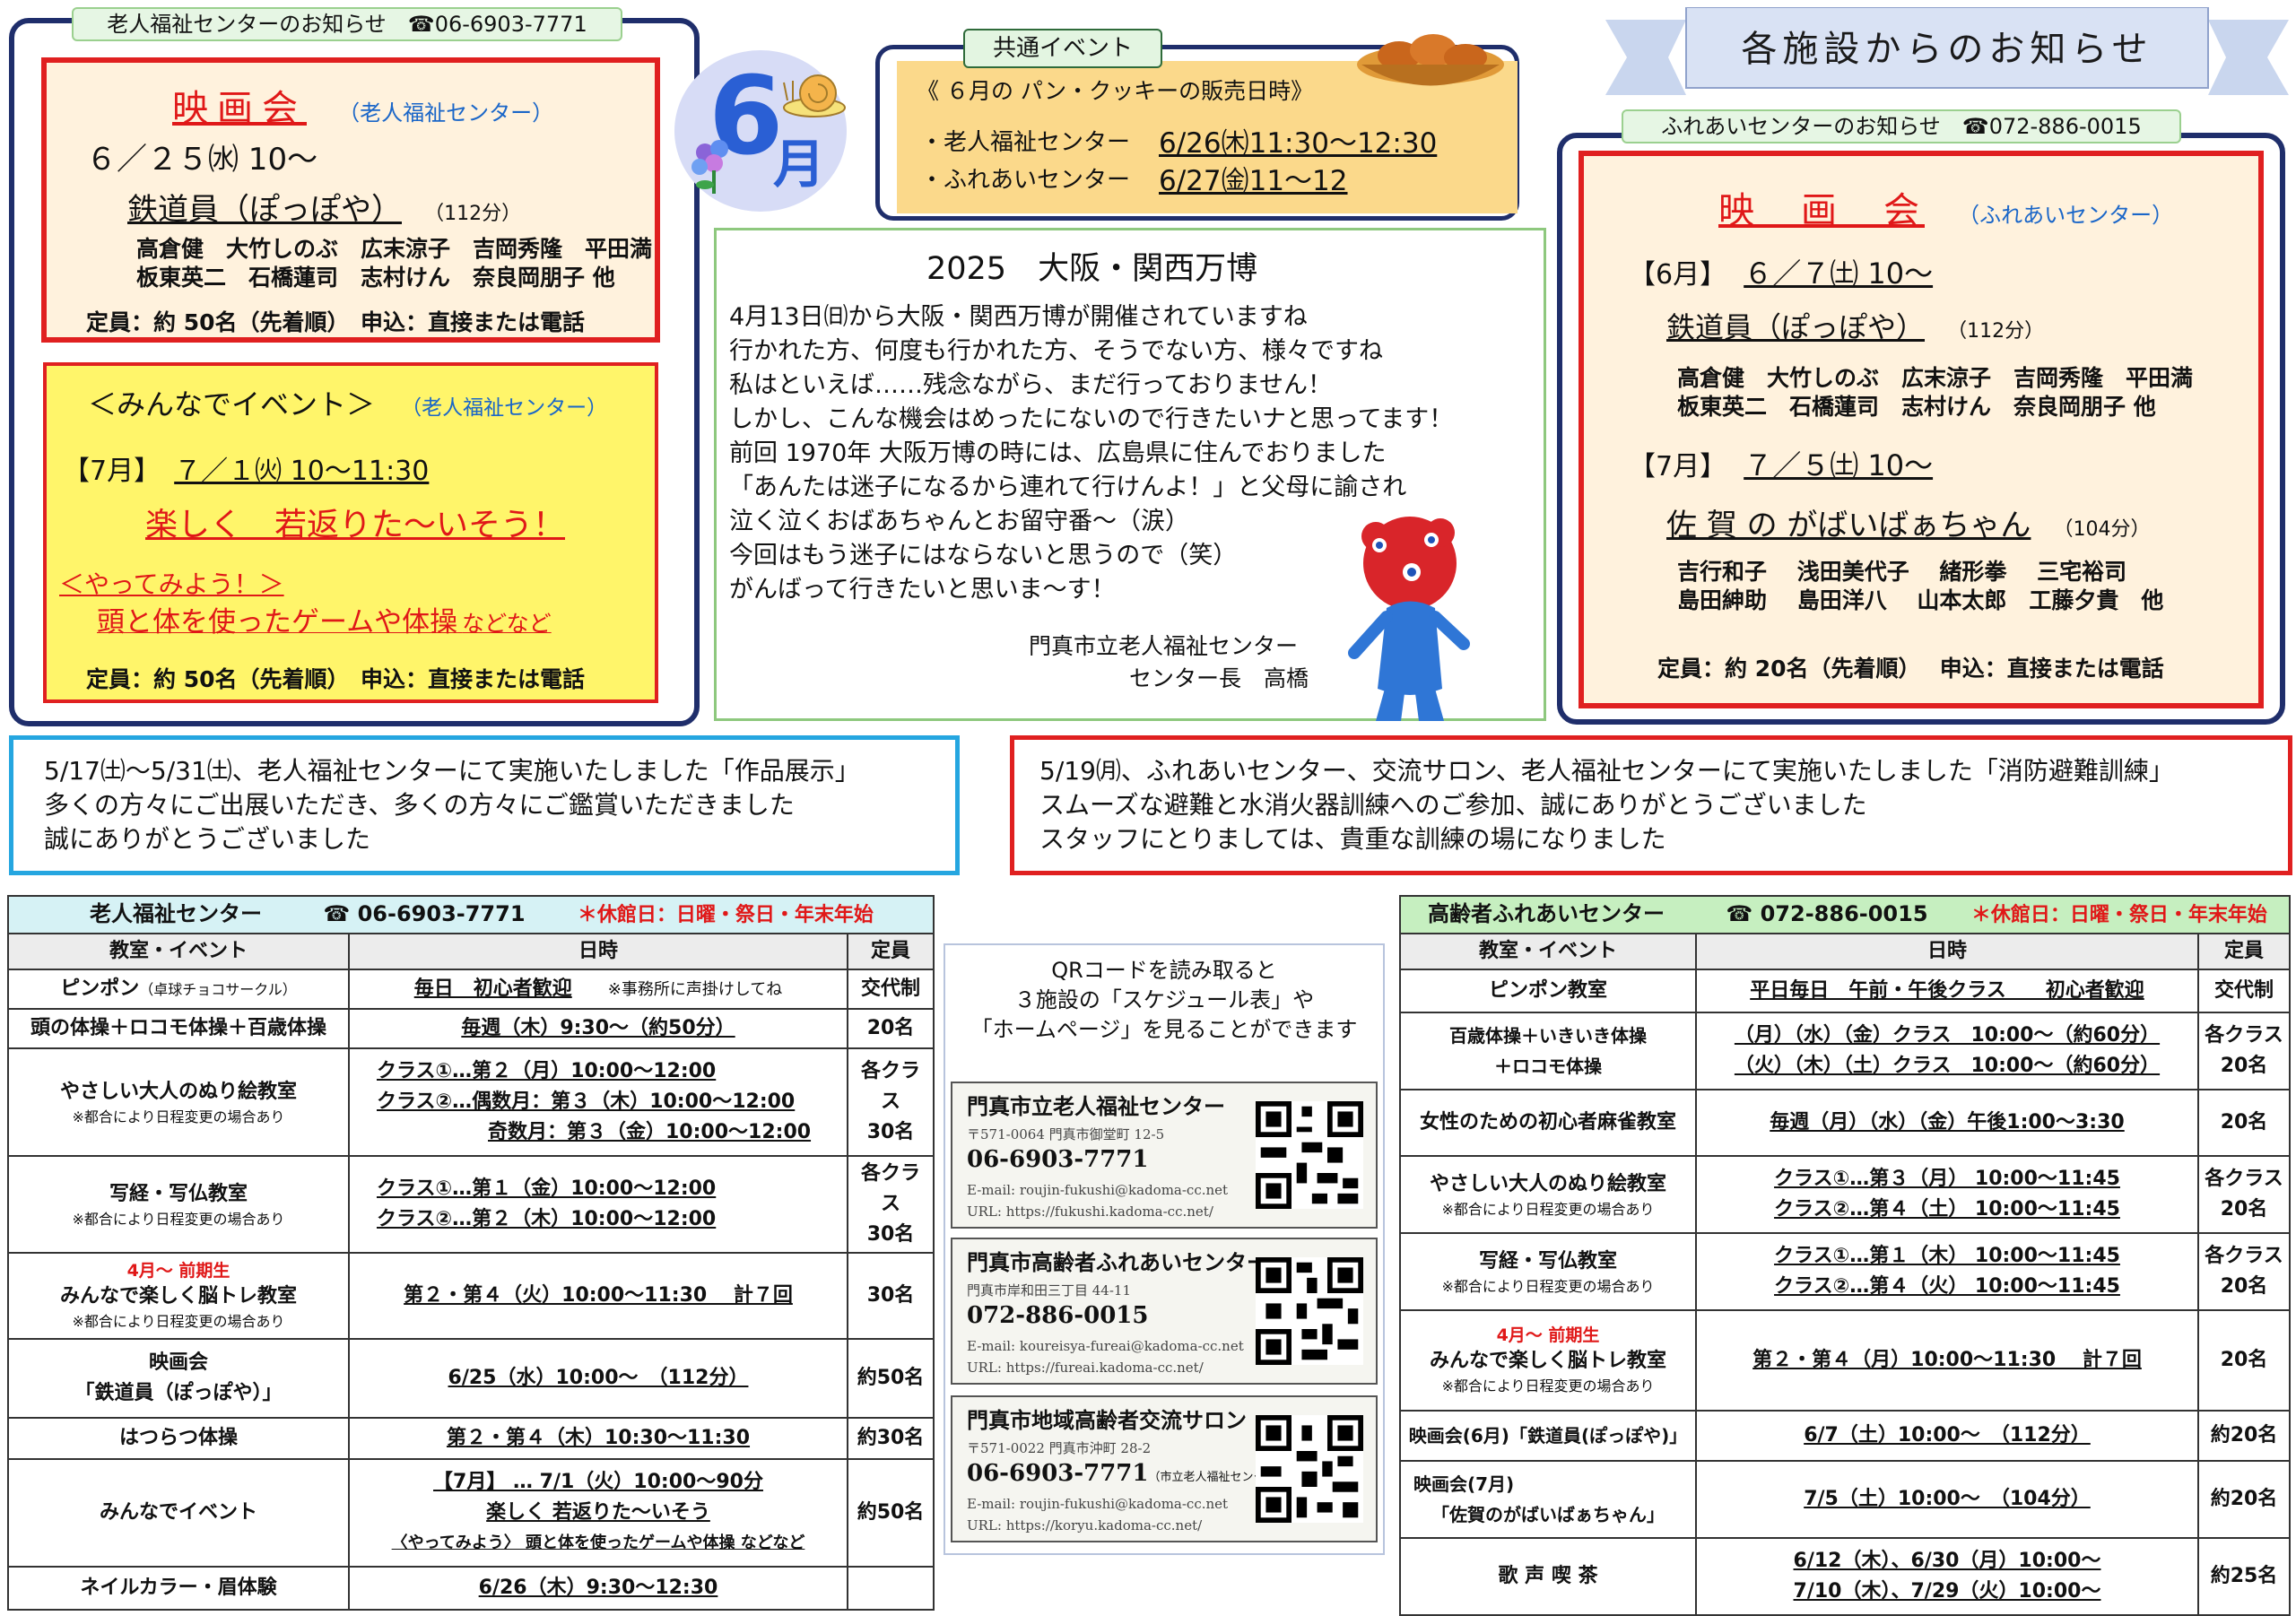  I want to click on row-name: 頭の体操＋ロコモ体操＋百歳体操, so click(178, 1028).